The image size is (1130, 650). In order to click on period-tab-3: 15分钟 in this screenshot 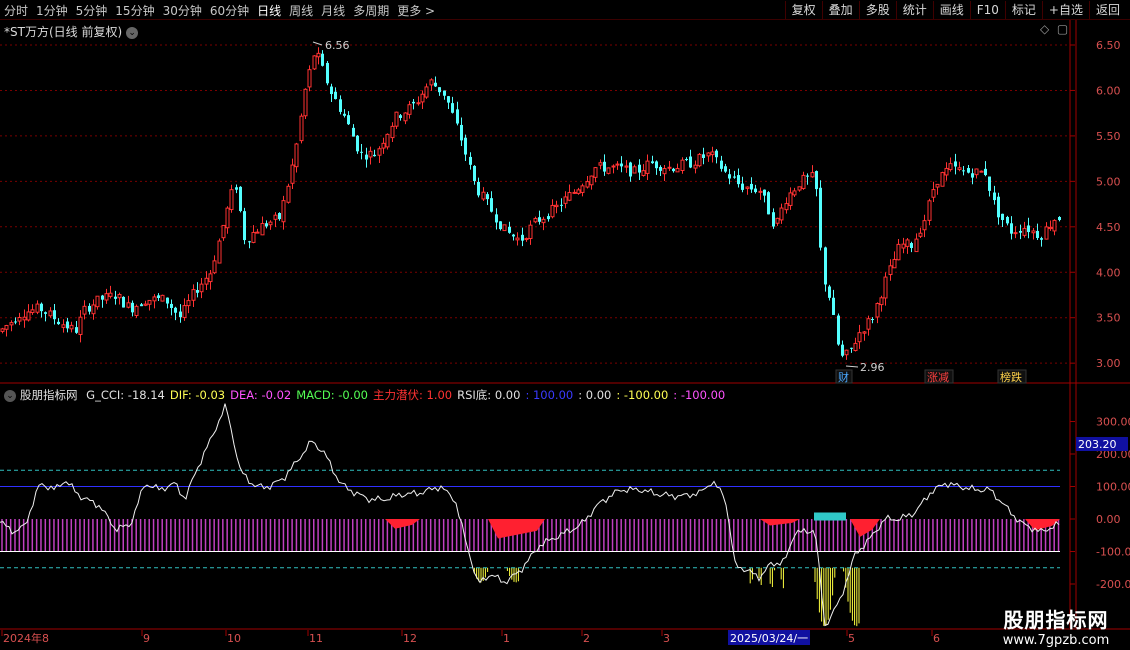, I will do `click(134, 10)`.